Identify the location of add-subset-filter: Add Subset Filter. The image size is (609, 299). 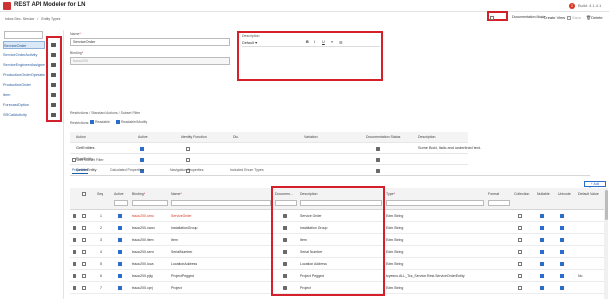
(88, 160).